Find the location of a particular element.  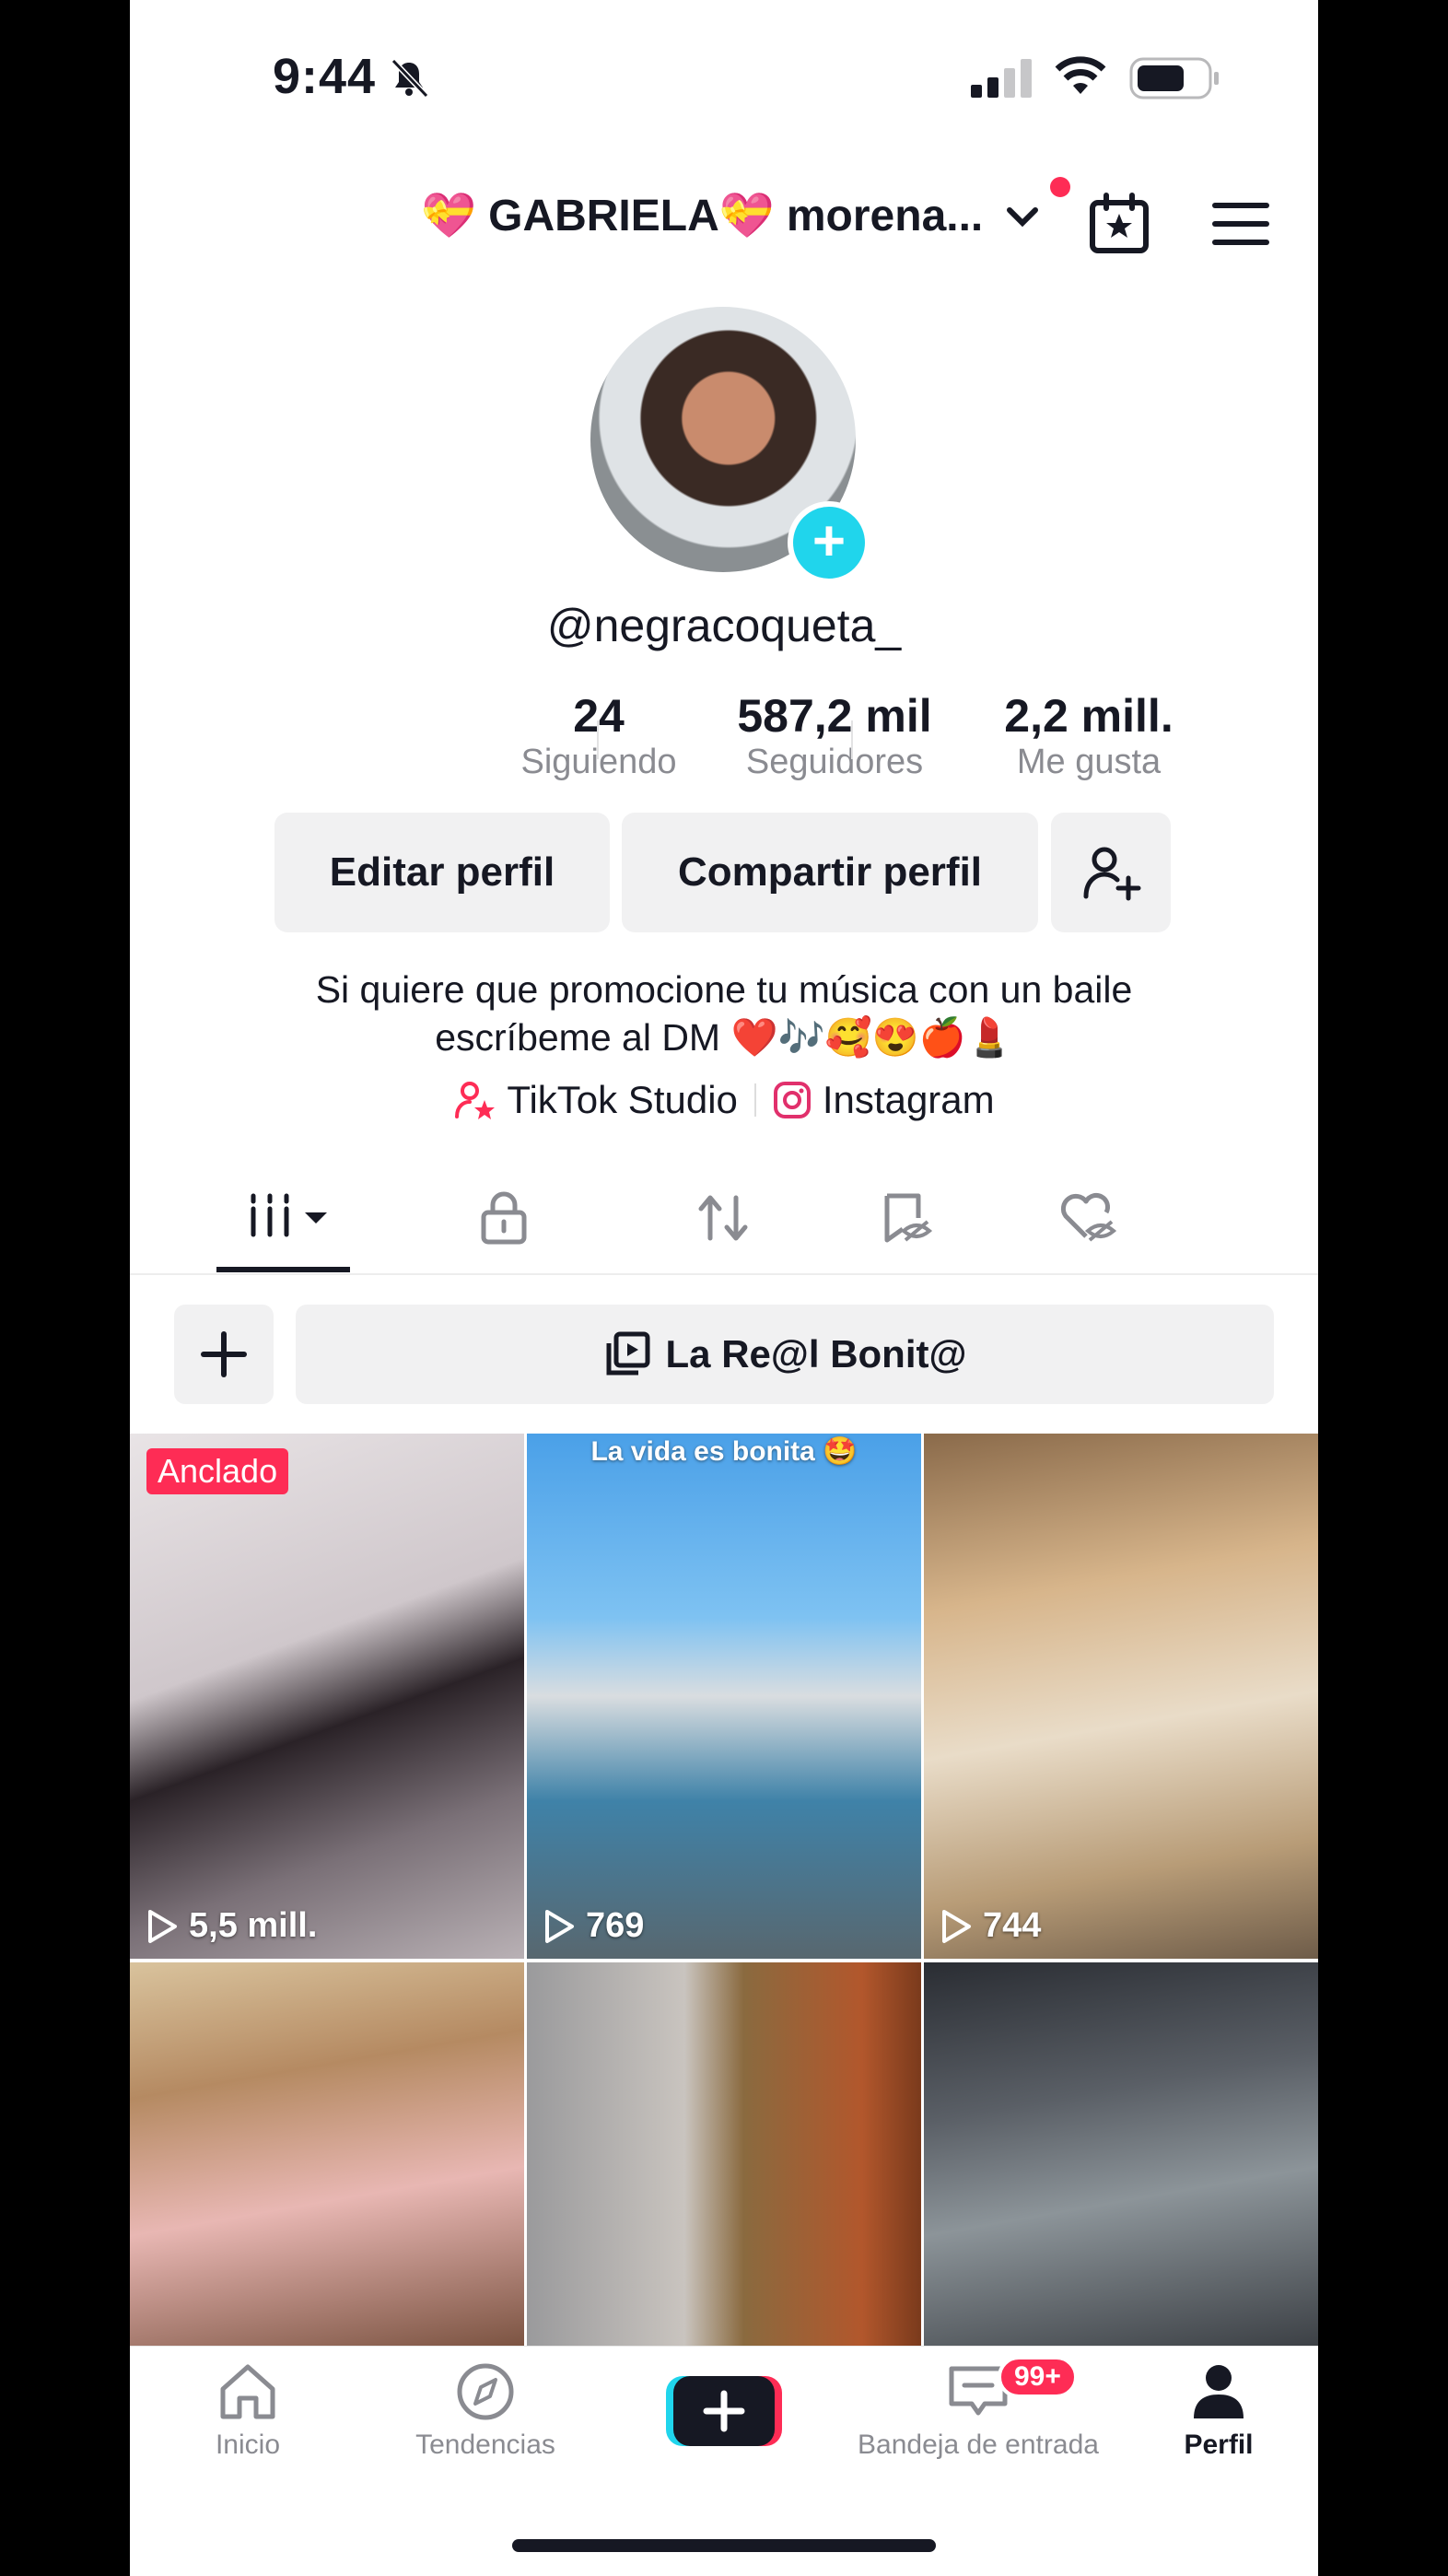

stat-label: Siguiendo is located at coordinates (598, 762).